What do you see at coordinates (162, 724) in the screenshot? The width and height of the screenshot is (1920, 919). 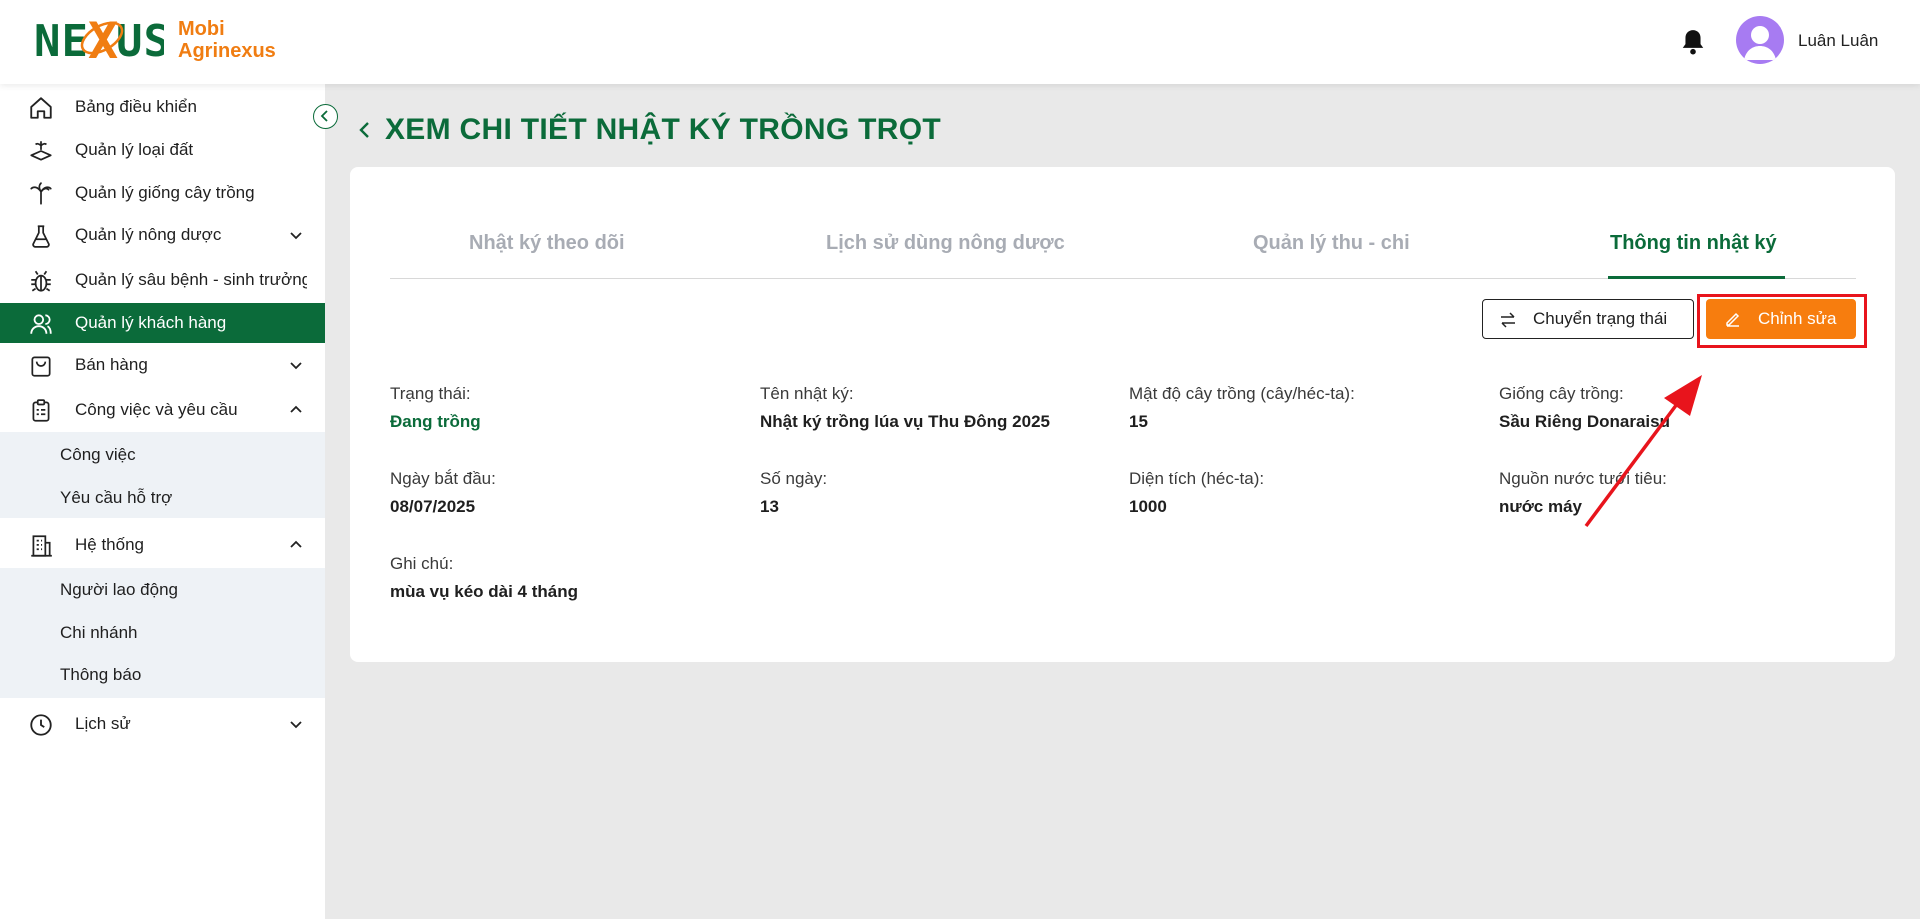 I see `sidebar-item-history: Lịch sử` at bounding box center [162, 724].